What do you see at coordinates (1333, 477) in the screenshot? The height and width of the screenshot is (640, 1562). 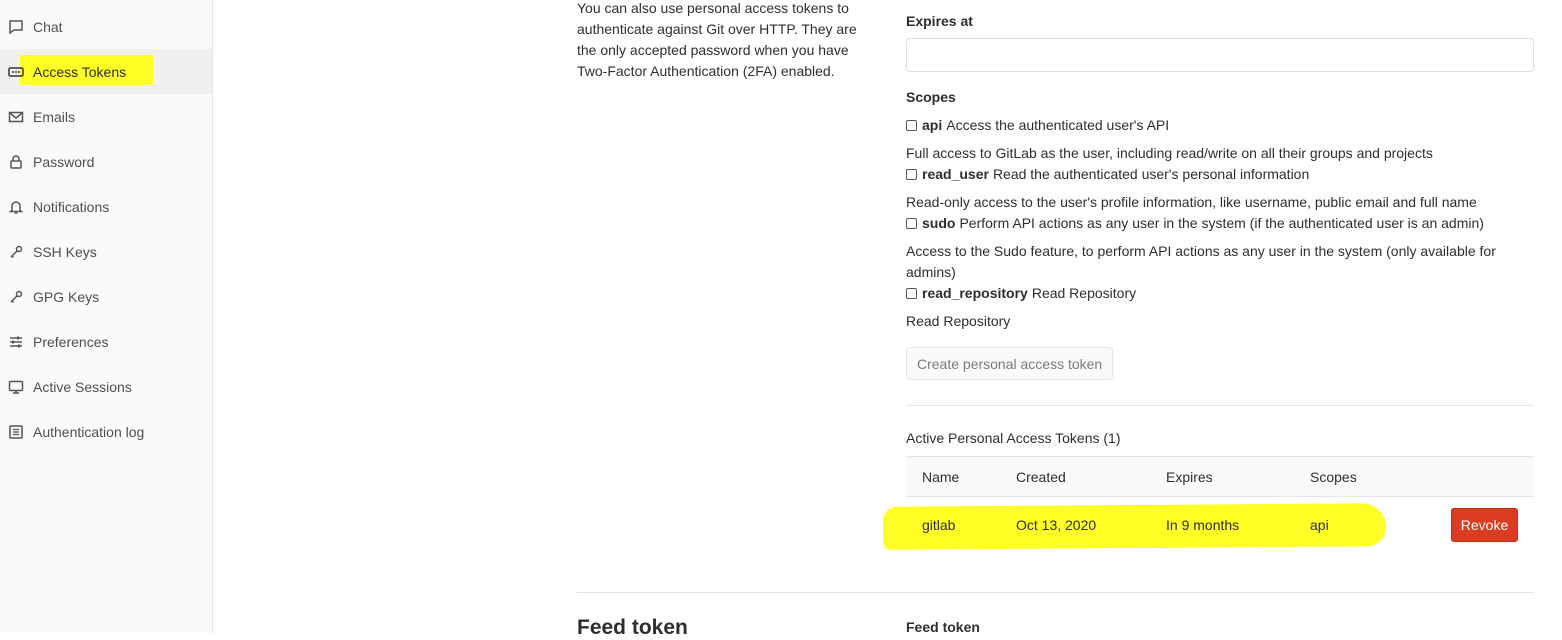 I see `column-header-scopes: Scopes` at bounding box center [1333, 477].